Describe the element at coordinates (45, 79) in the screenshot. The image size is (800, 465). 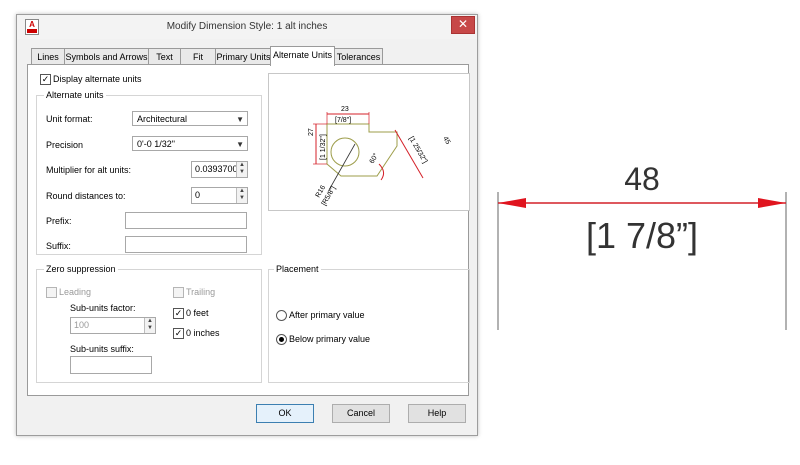
I see `display-alternate-units-checkbox: ✓` at that location.